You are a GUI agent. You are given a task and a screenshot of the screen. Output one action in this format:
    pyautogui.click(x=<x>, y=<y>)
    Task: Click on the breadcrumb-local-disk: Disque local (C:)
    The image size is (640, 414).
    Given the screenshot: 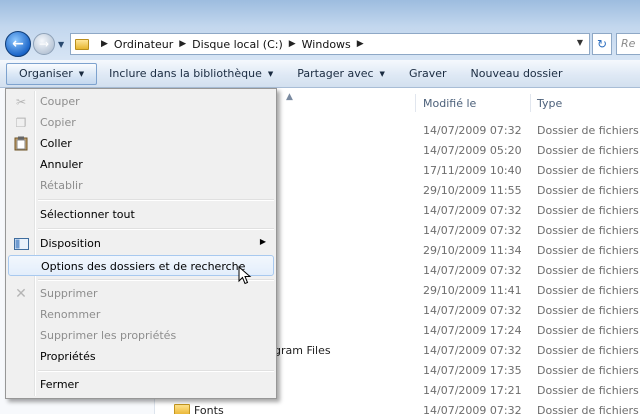 What is the action you would take?
    pyautogui.click(x=237, y=44)
    